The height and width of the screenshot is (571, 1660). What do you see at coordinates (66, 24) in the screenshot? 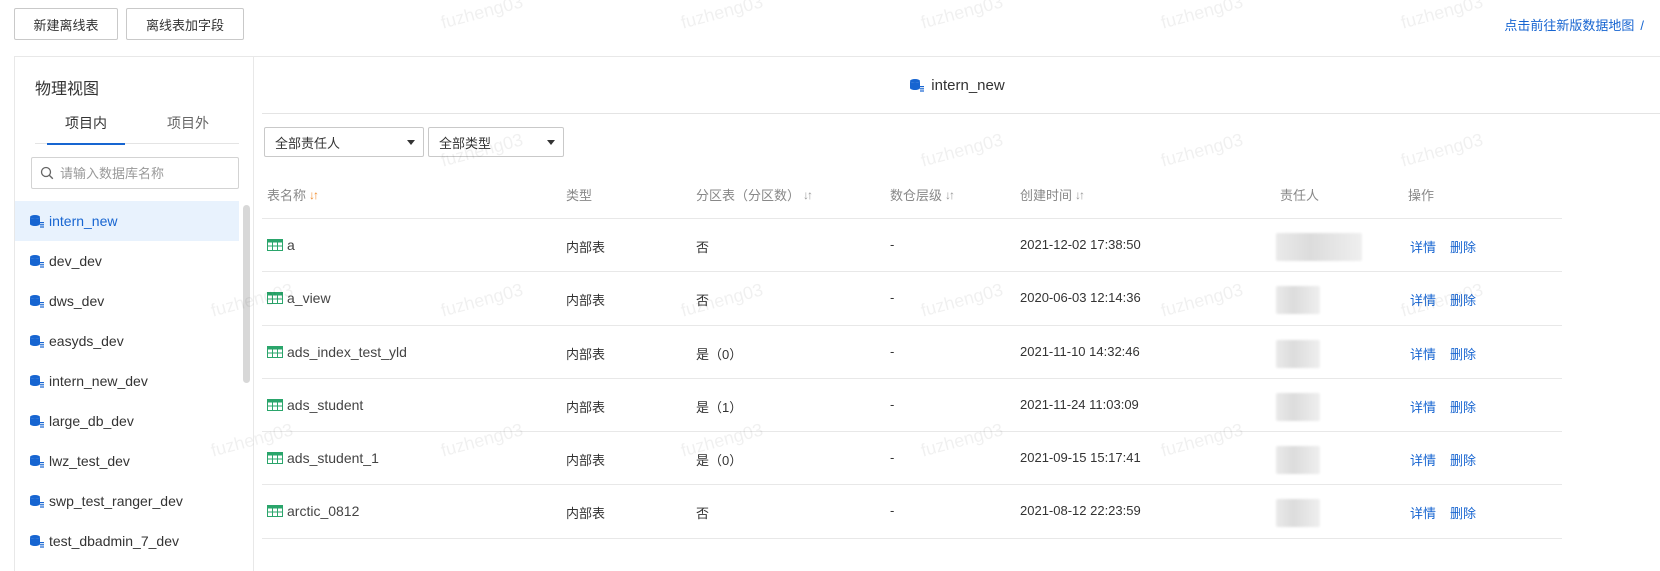
I see `new-offline-table-button: 新建离线表` at bounding box center [66, 24].